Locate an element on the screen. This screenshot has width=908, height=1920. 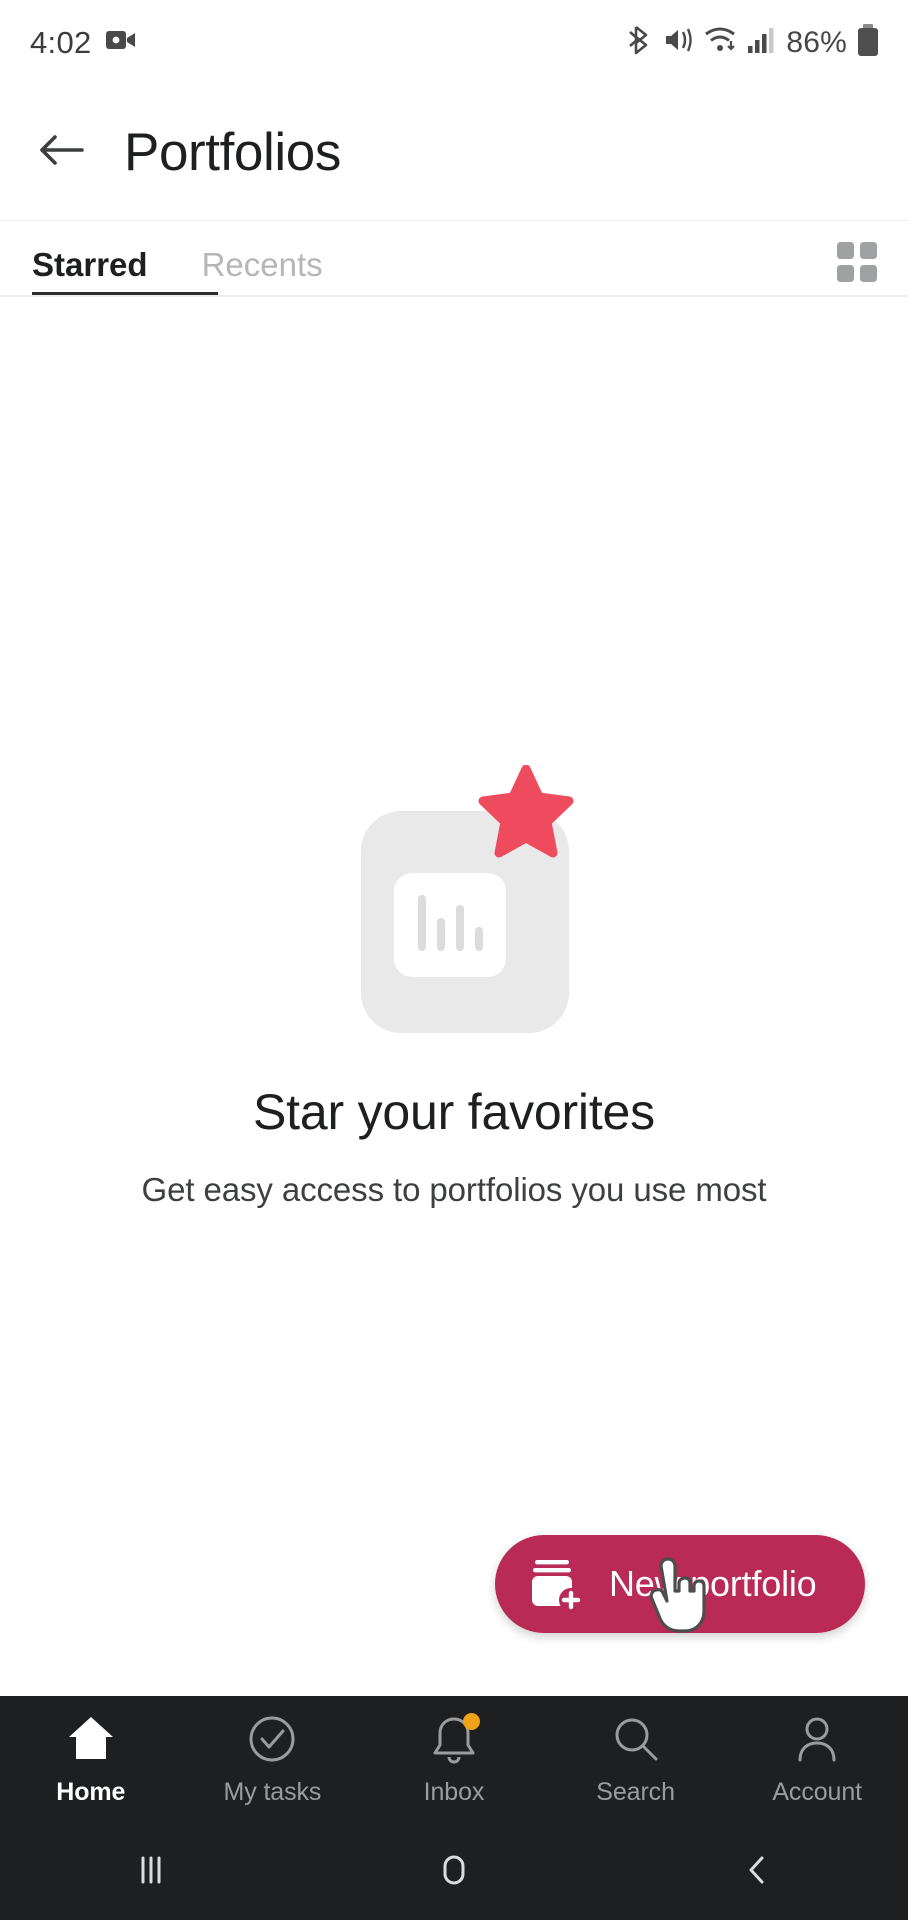
home-button is located at coordinates (454, 1872).